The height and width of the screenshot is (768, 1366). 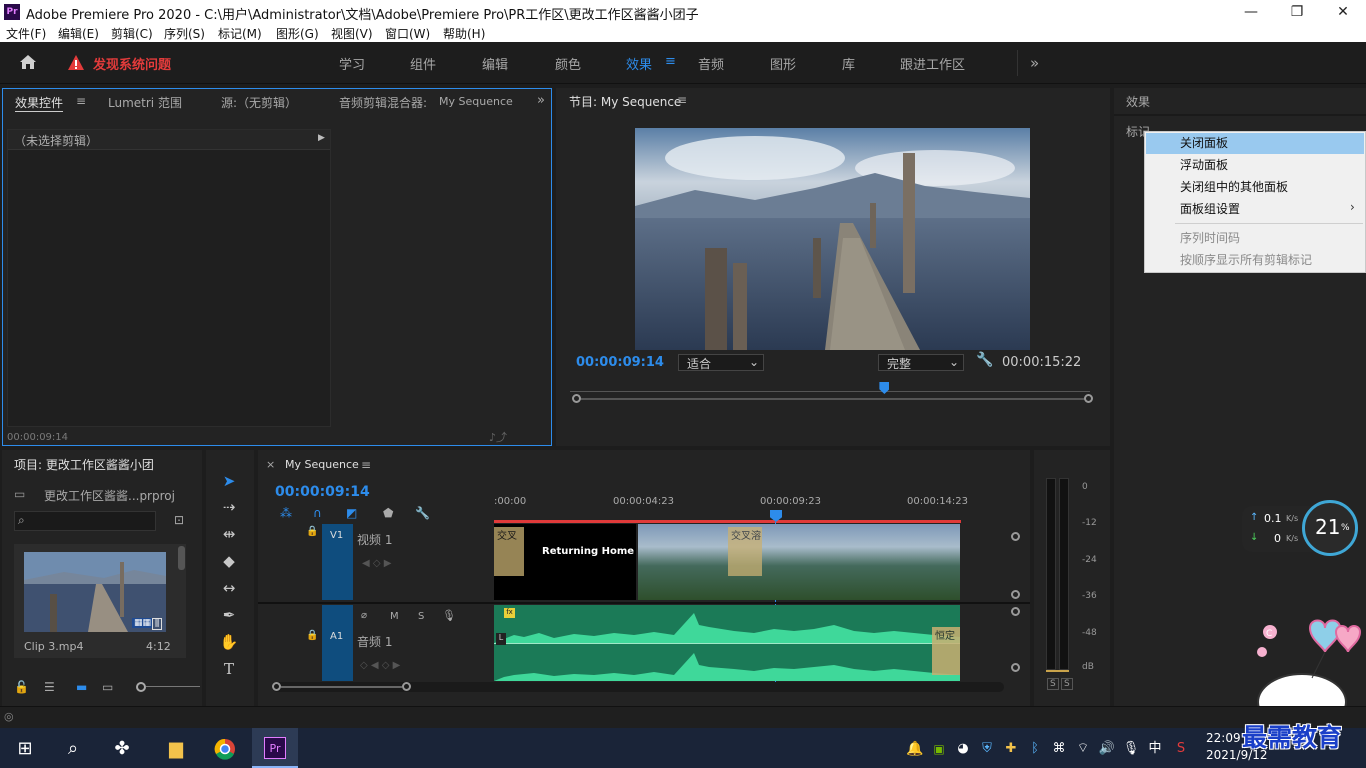 I want to click on project-search-input, so click(x=85, y=521).